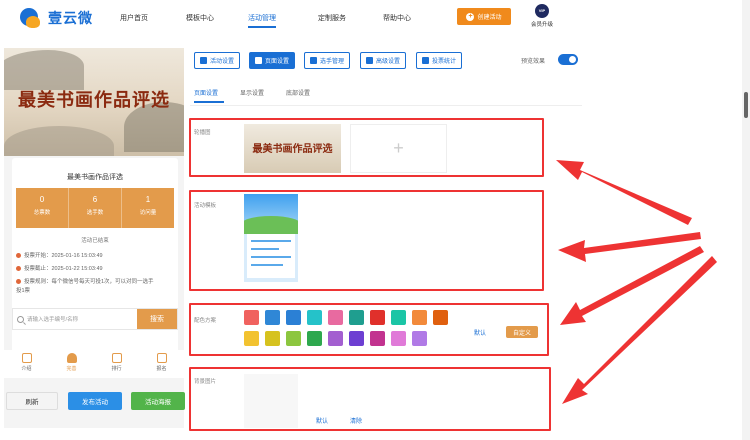 Image resolution: width=750 pixels, height=440 pixels. I want to click on arrow-to-carousel, so click(624, 192).